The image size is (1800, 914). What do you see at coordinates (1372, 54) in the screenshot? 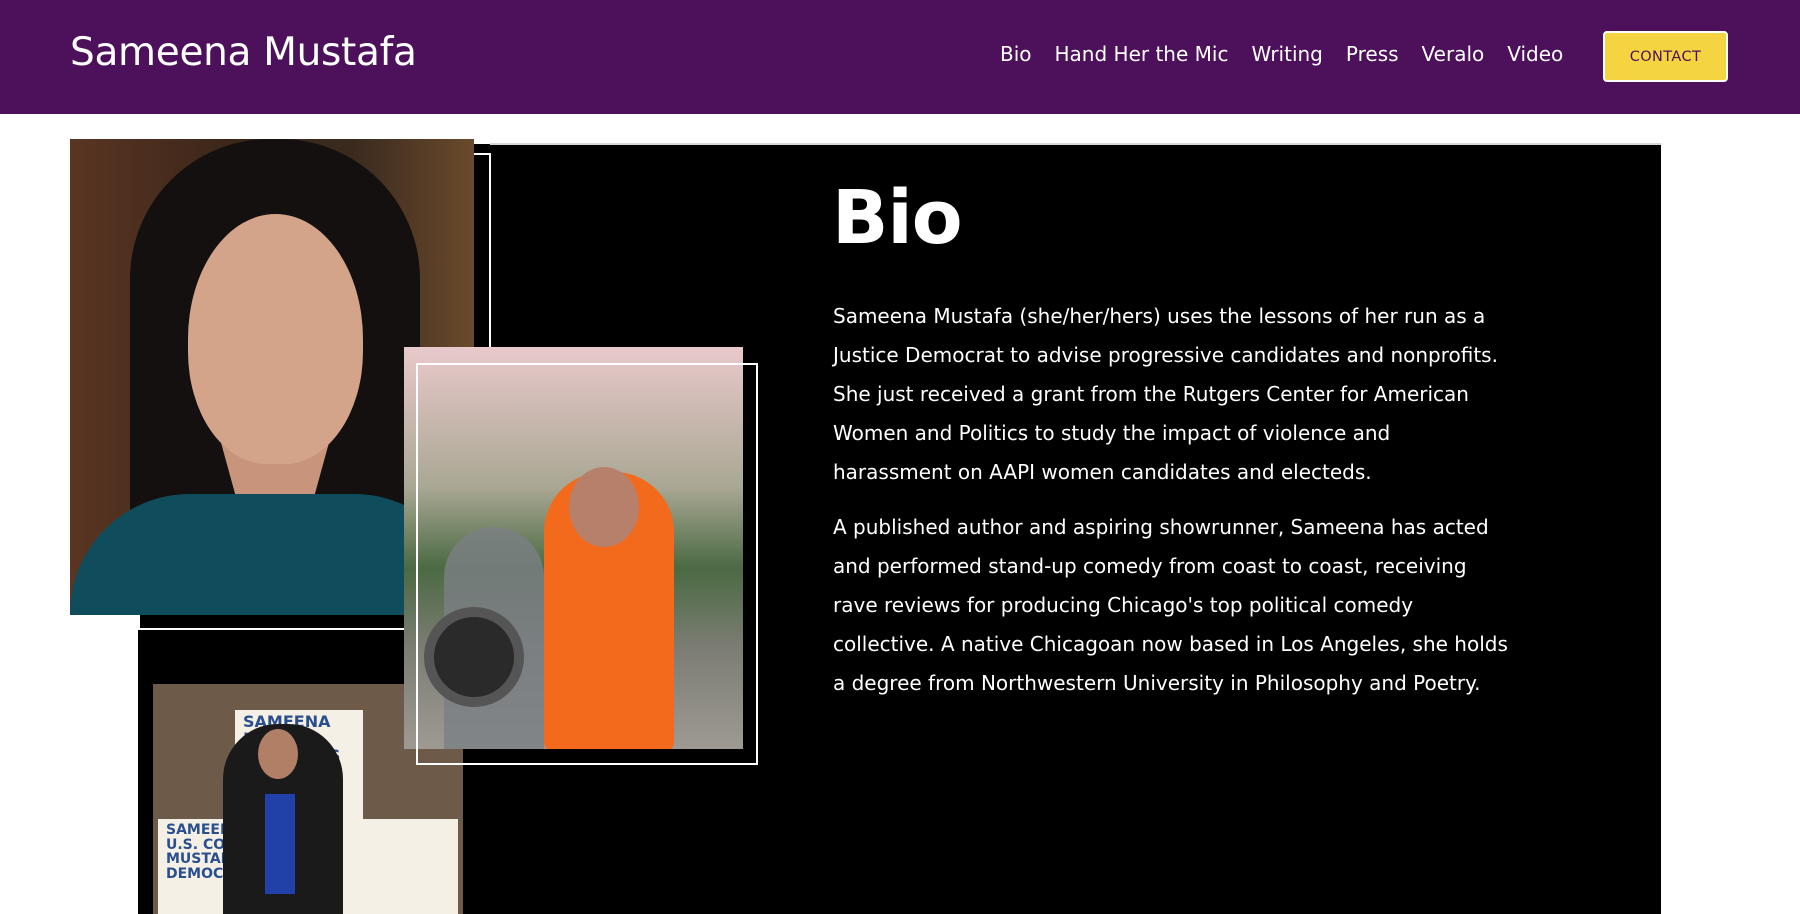
I see `nav-item-press: Press` at bounding box center [1372, 54].